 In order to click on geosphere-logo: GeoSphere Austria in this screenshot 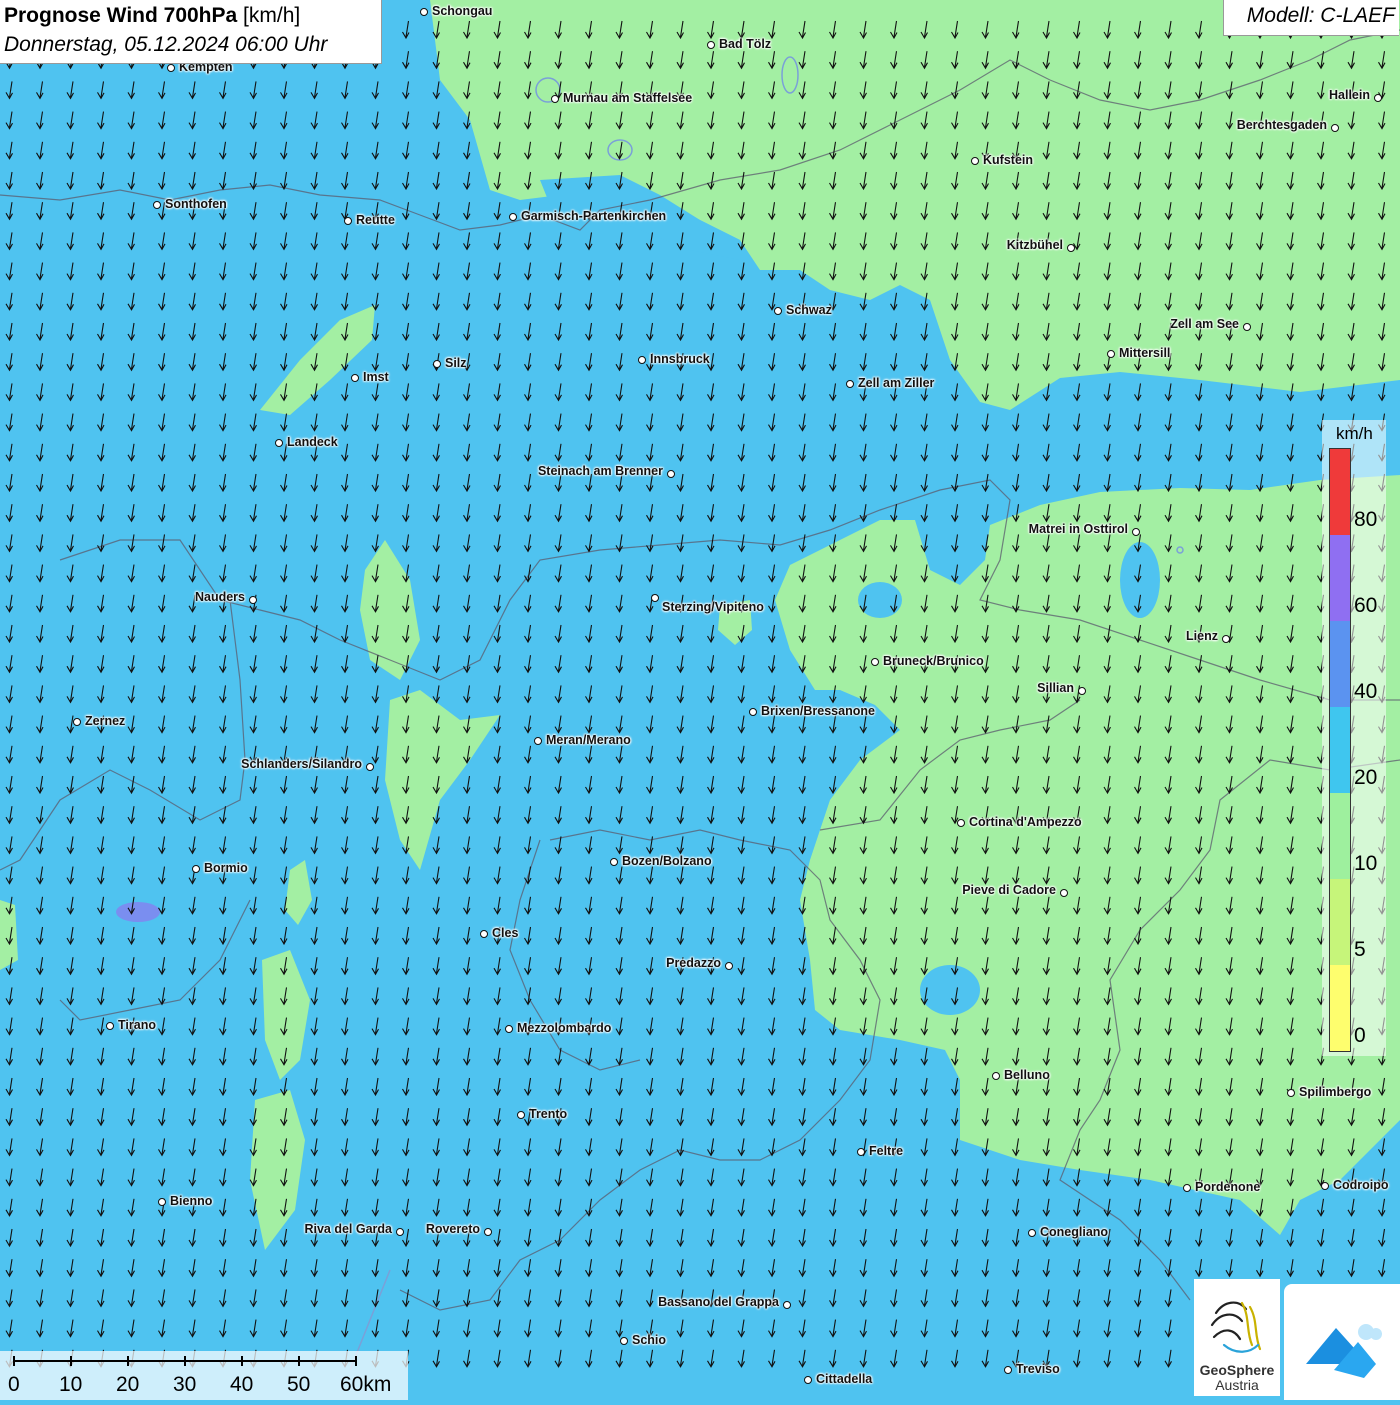, I will do `click(1237, 1337)`.